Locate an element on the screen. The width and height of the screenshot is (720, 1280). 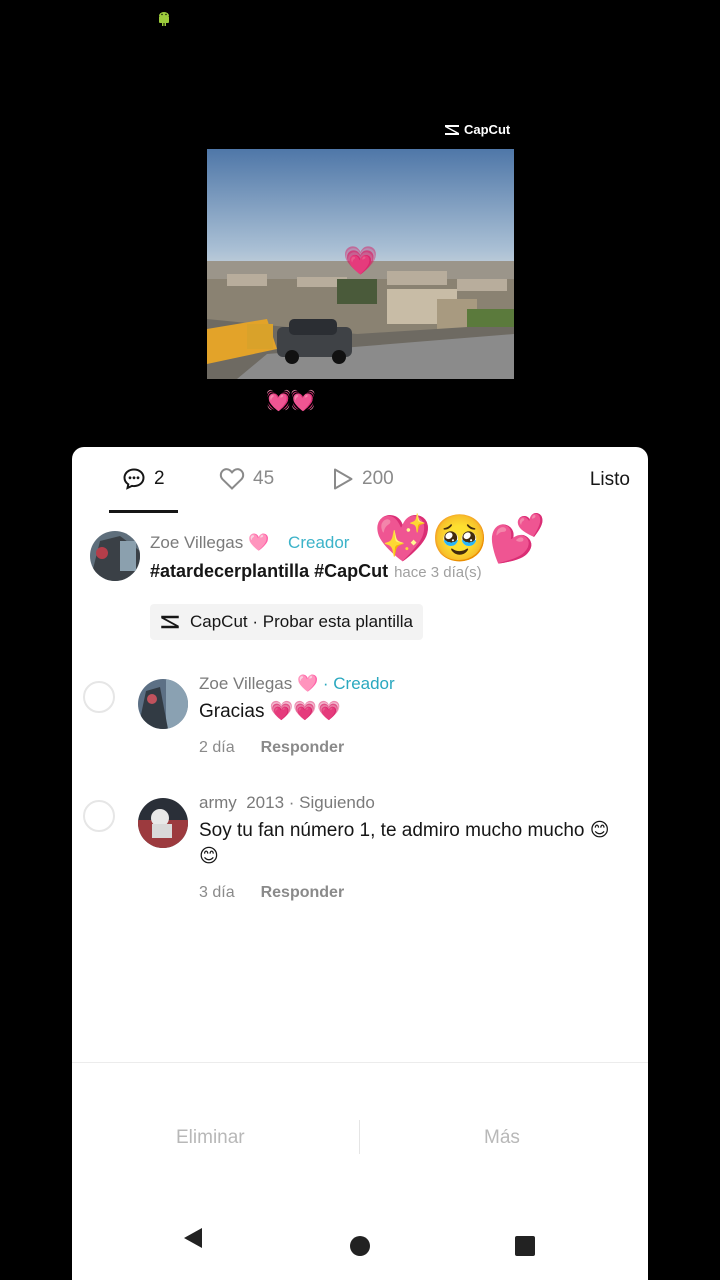
video-caption-hearts: 💓💓 is located at coordinates (291, 401).